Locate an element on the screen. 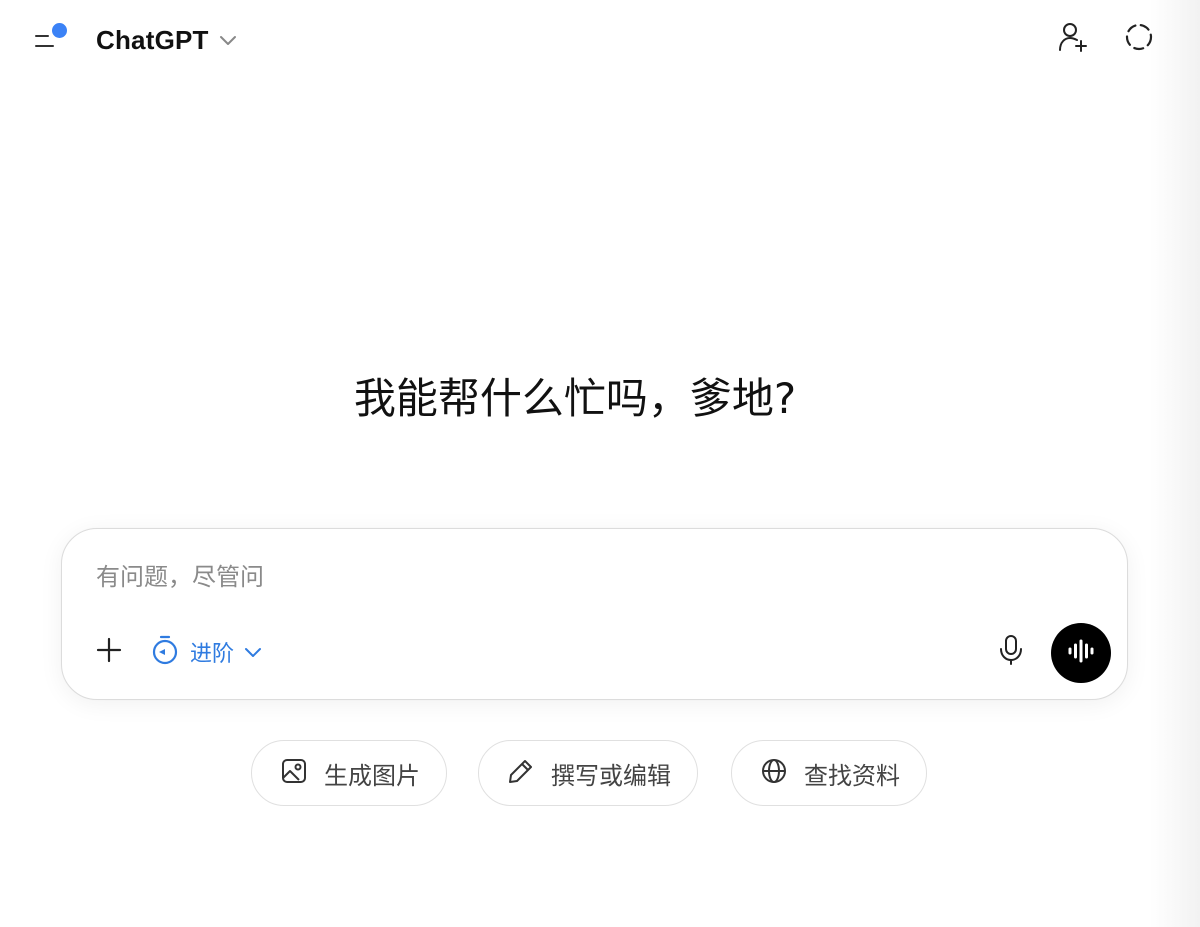 This screenshot has height=927, width=1200. sidebar-toggle-icon is located at coordinates (42, 36).